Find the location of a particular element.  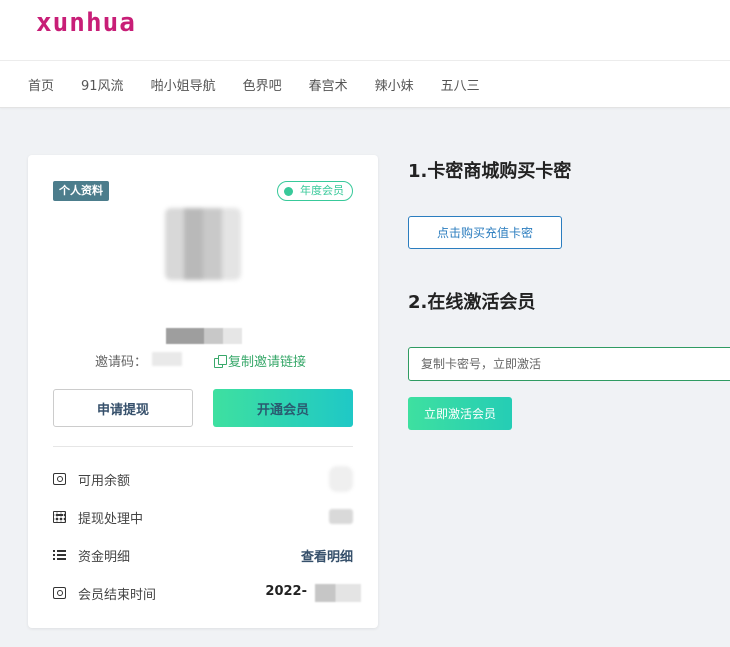

invite-code-label: 邀请码： is located at coordinates (121, 362).